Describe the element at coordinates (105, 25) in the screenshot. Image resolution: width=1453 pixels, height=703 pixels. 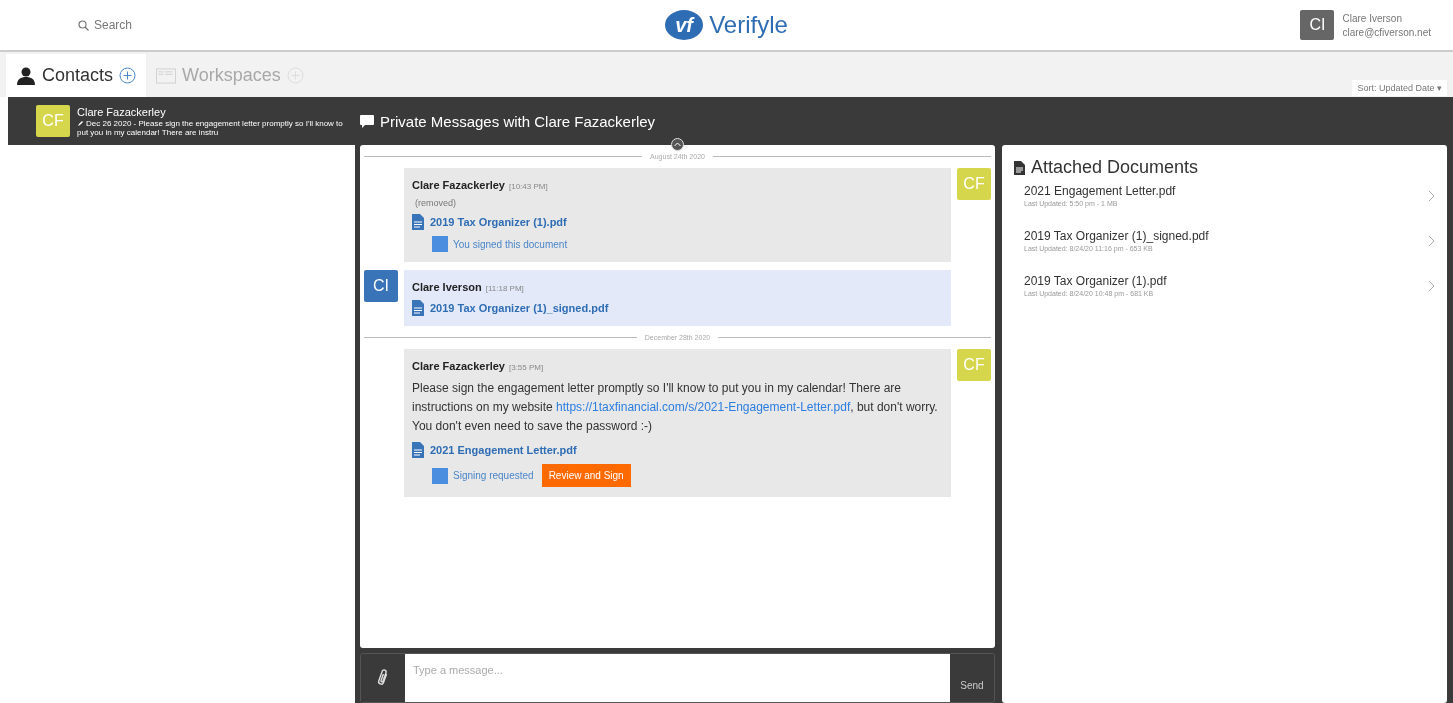
I see `search-button: Search` at that location.